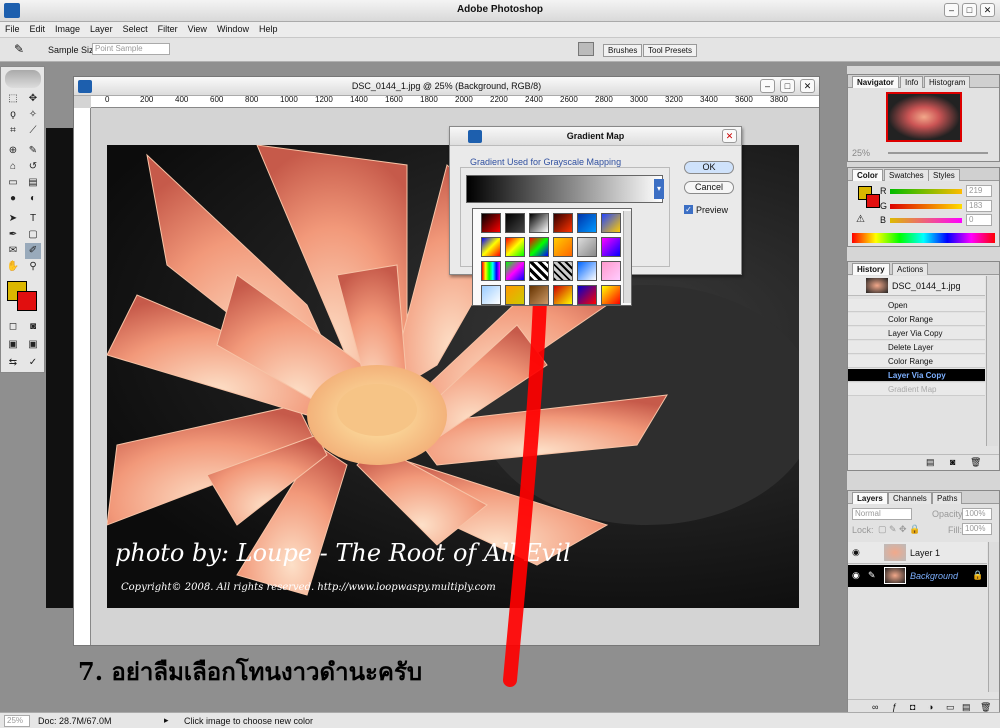  I want to click on status-arrow-icon: ▸, so click(166, 720).